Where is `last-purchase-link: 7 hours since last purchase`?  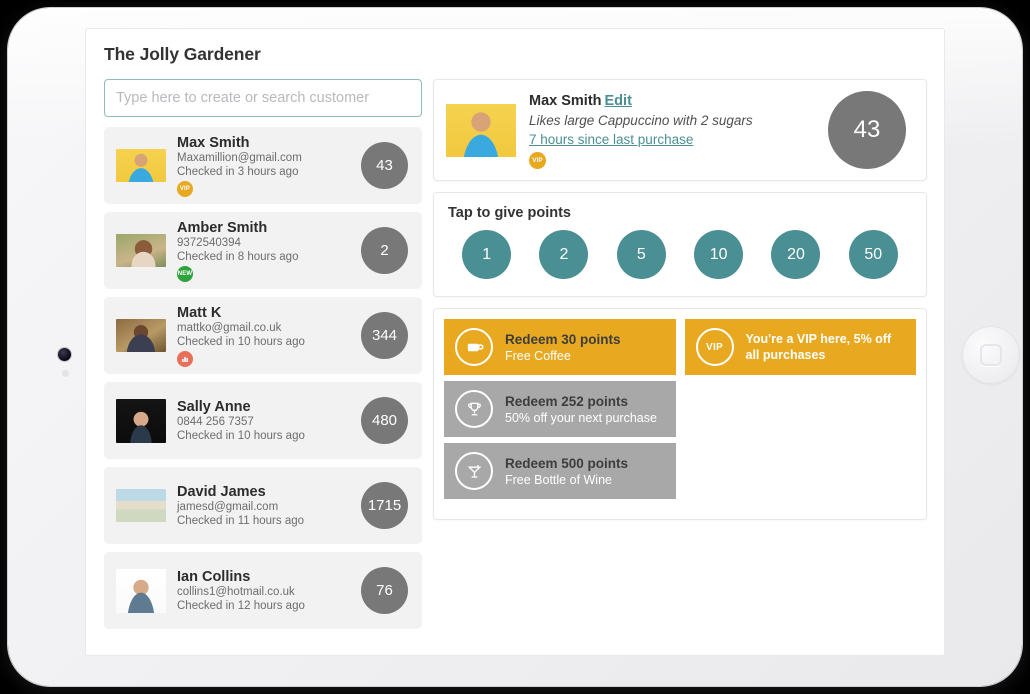
last-purchase-link: 7 hours since last purchase is located at coordinates (611, 139).